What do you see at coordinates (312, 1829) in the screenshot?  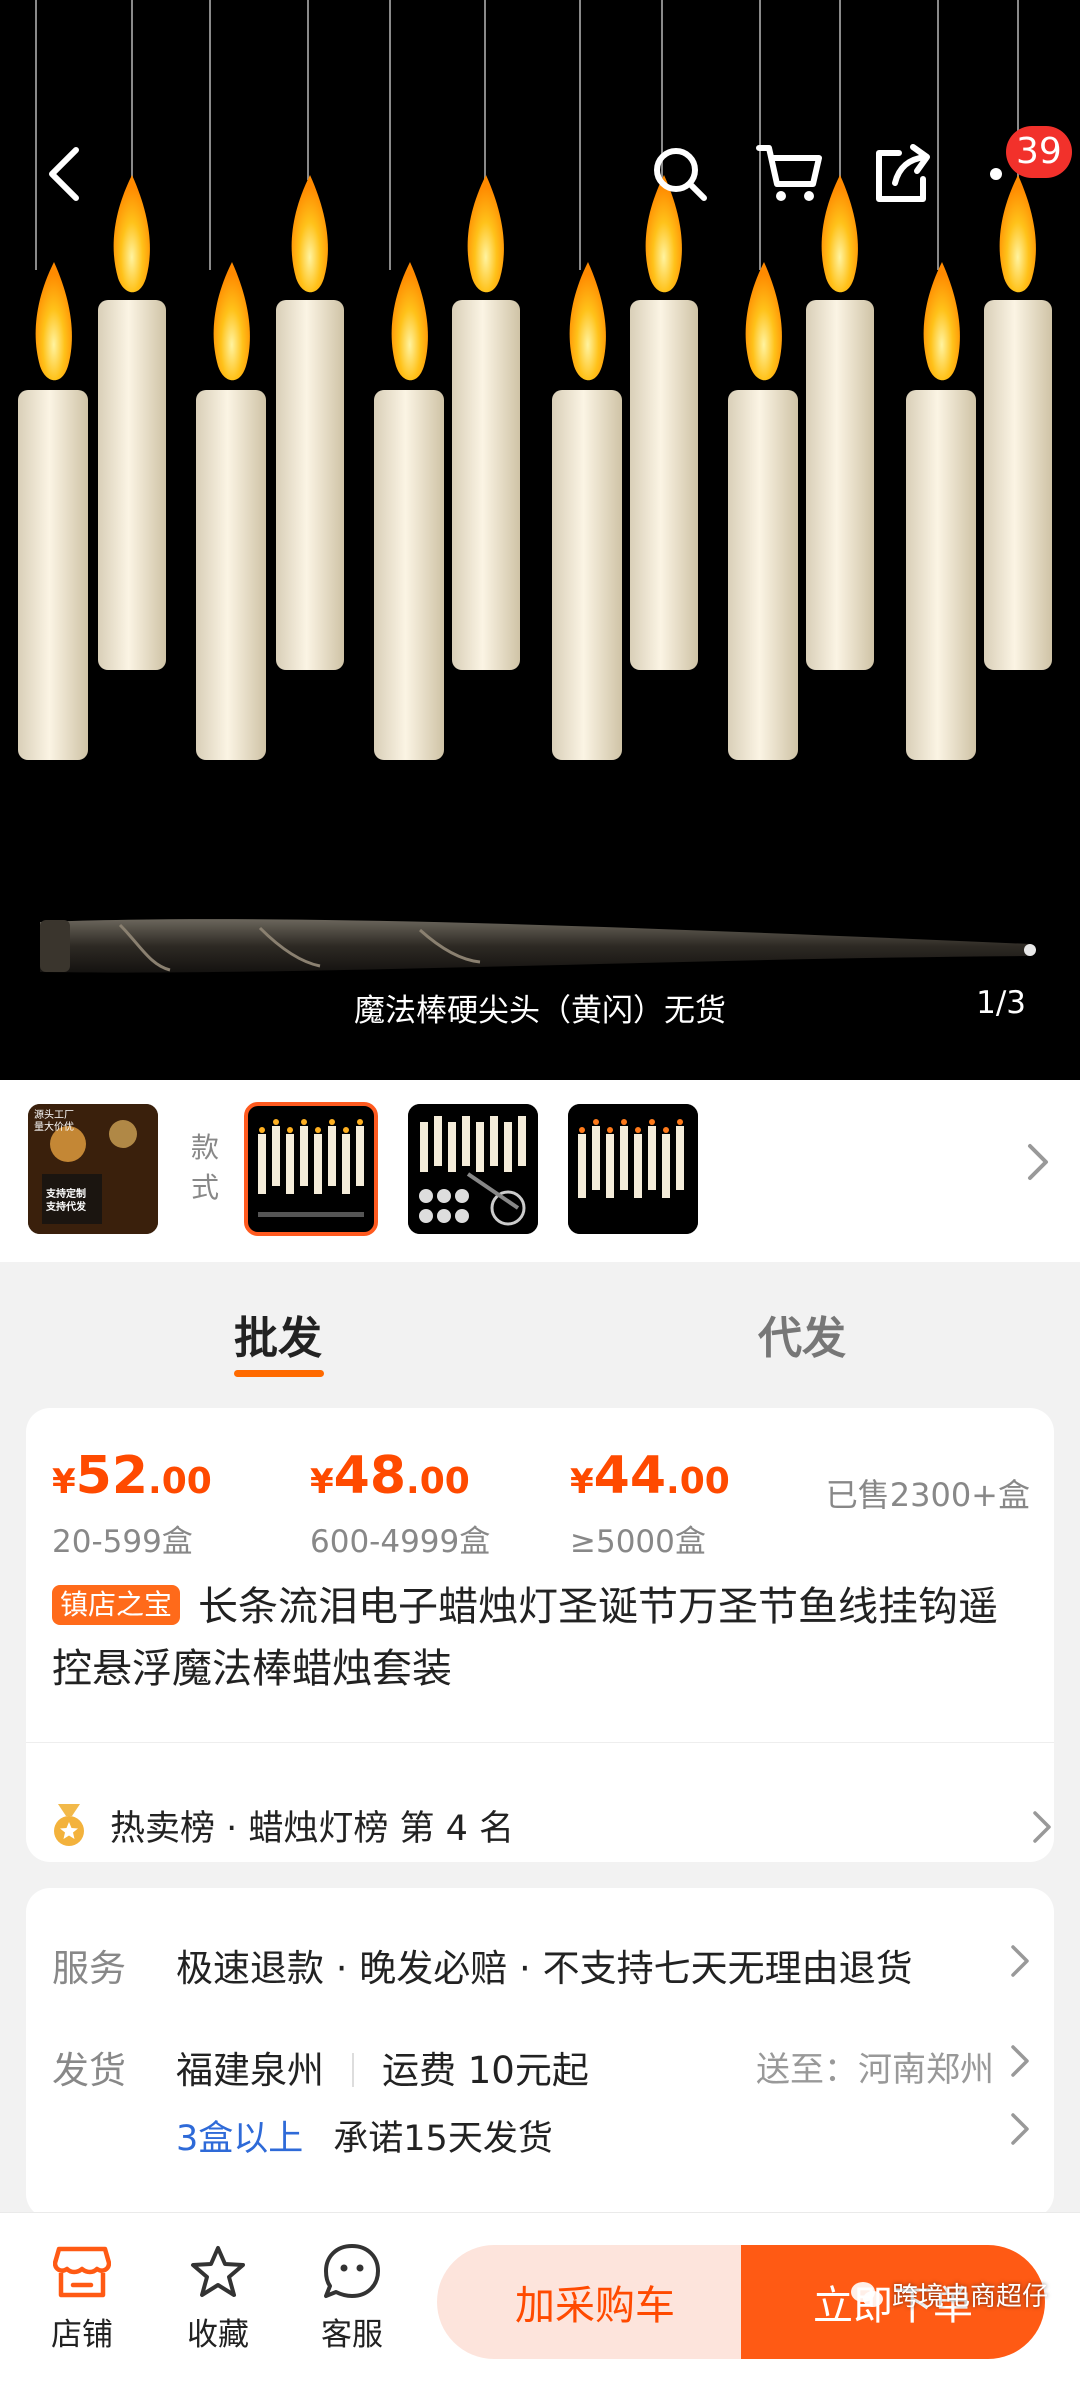 I see `rank-text: 热卖榜 · 蜡烛灯榜 第 4 名` at bounding box center [312, 1829].